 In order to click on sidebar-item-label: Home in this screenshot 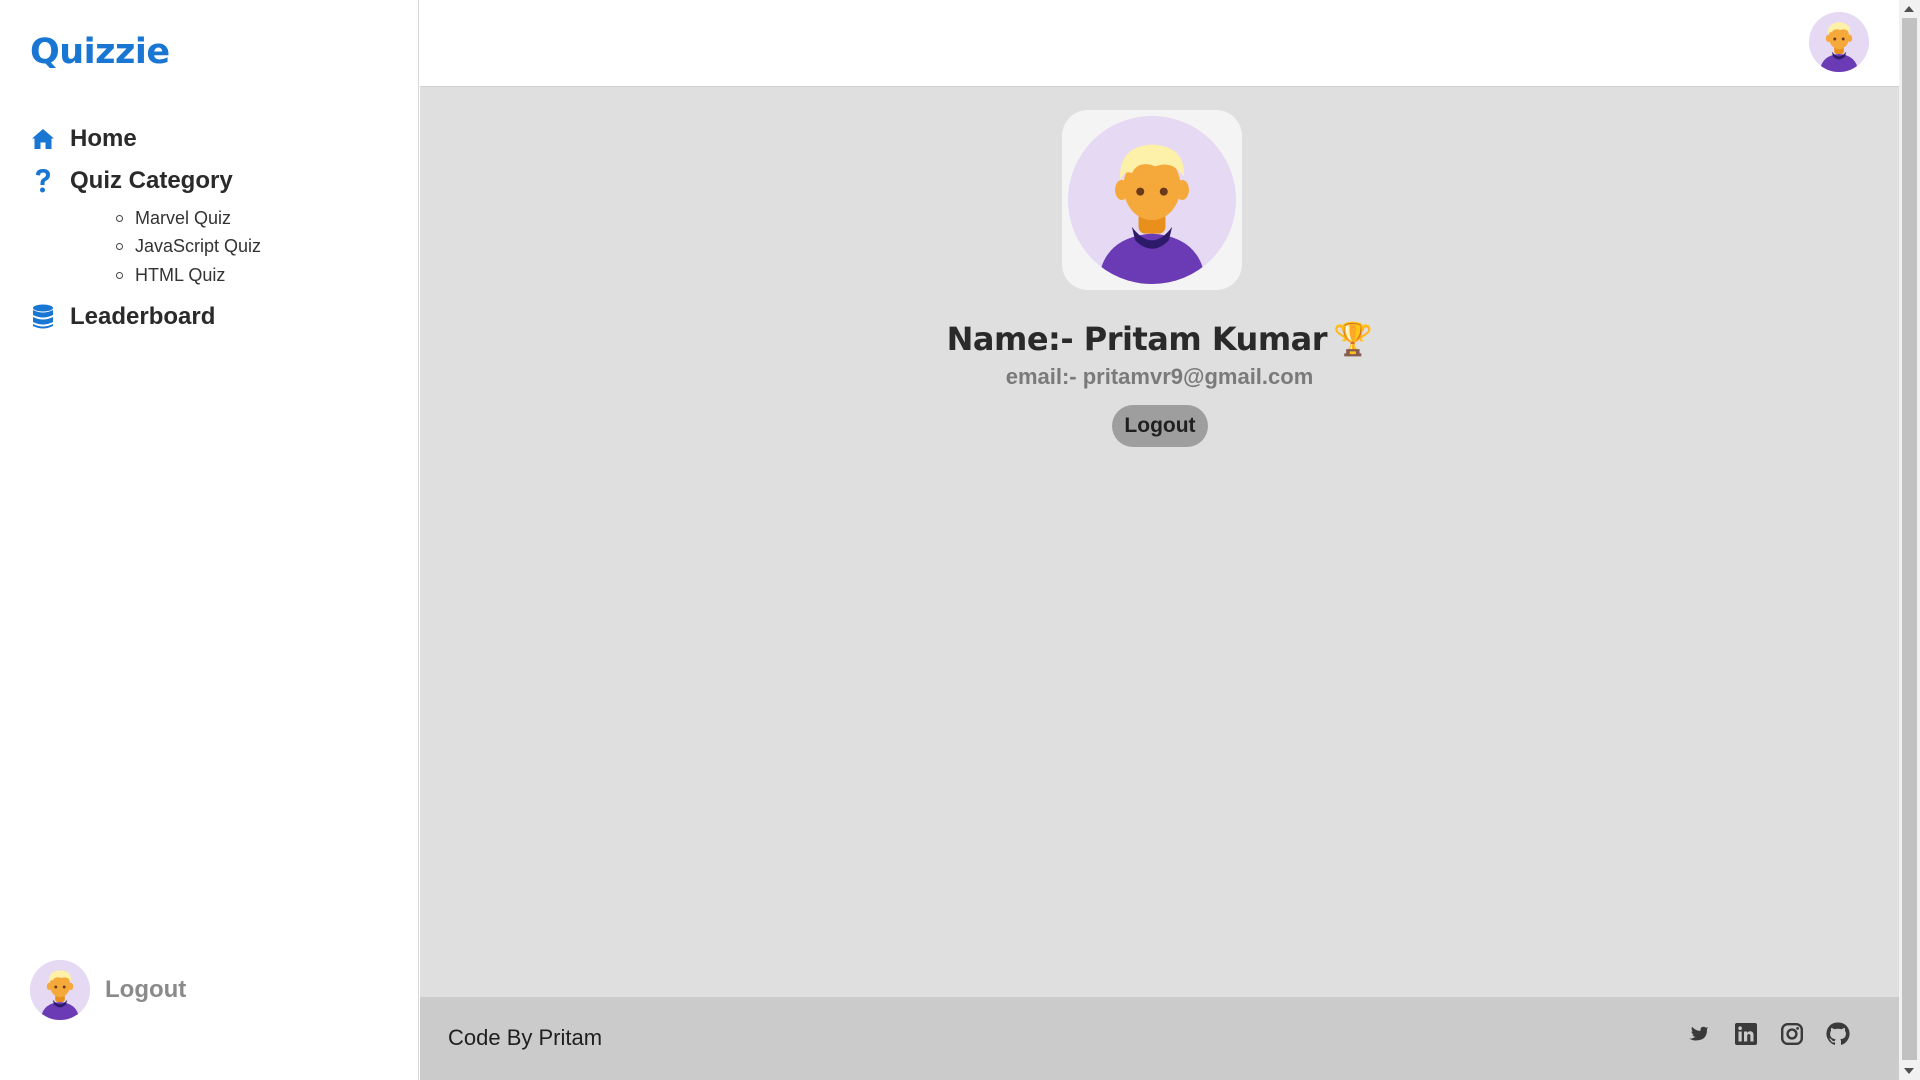, I will do `click(103, 138)`.